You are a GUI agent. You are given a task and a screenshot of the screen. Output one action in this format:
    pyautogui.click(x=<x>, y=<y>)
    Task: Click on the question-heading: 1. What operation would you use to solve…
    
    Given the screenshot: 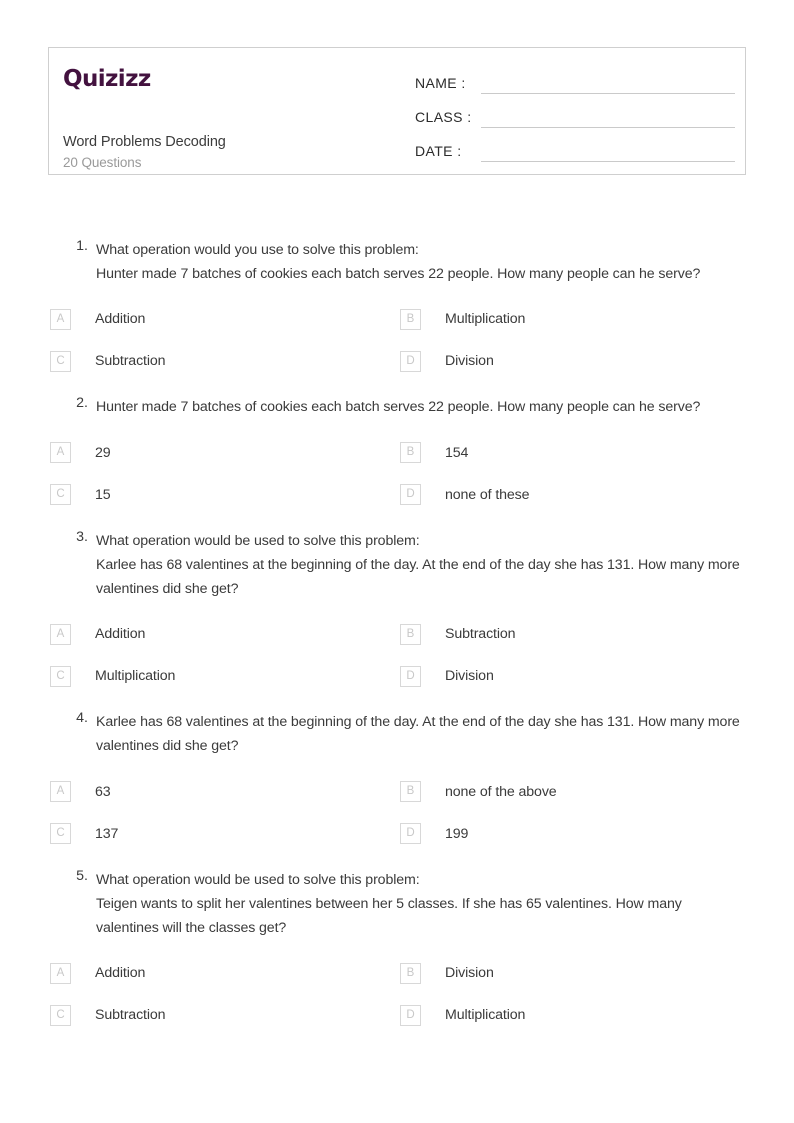 What is the action you would take?
    pyautogui.click(x=404, y=262)
    